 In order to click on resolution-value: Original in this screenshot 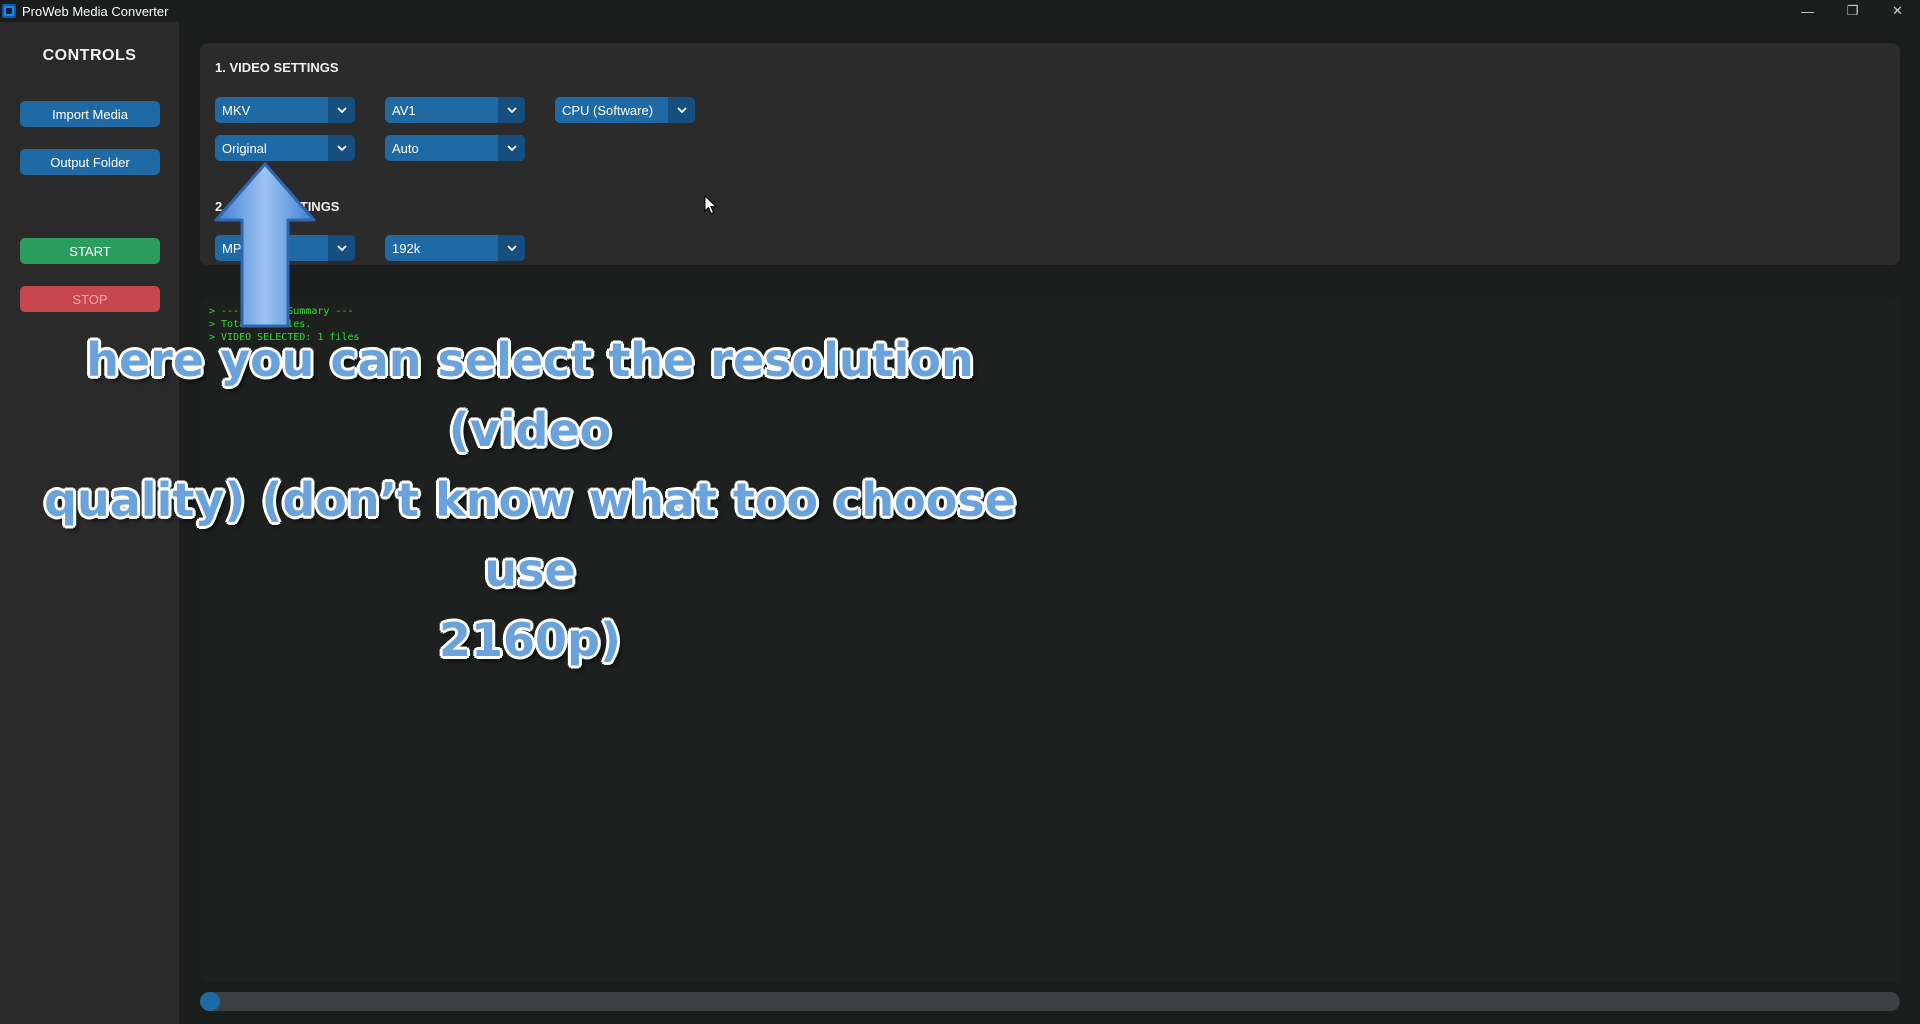, I will do `click(244, 148)`.